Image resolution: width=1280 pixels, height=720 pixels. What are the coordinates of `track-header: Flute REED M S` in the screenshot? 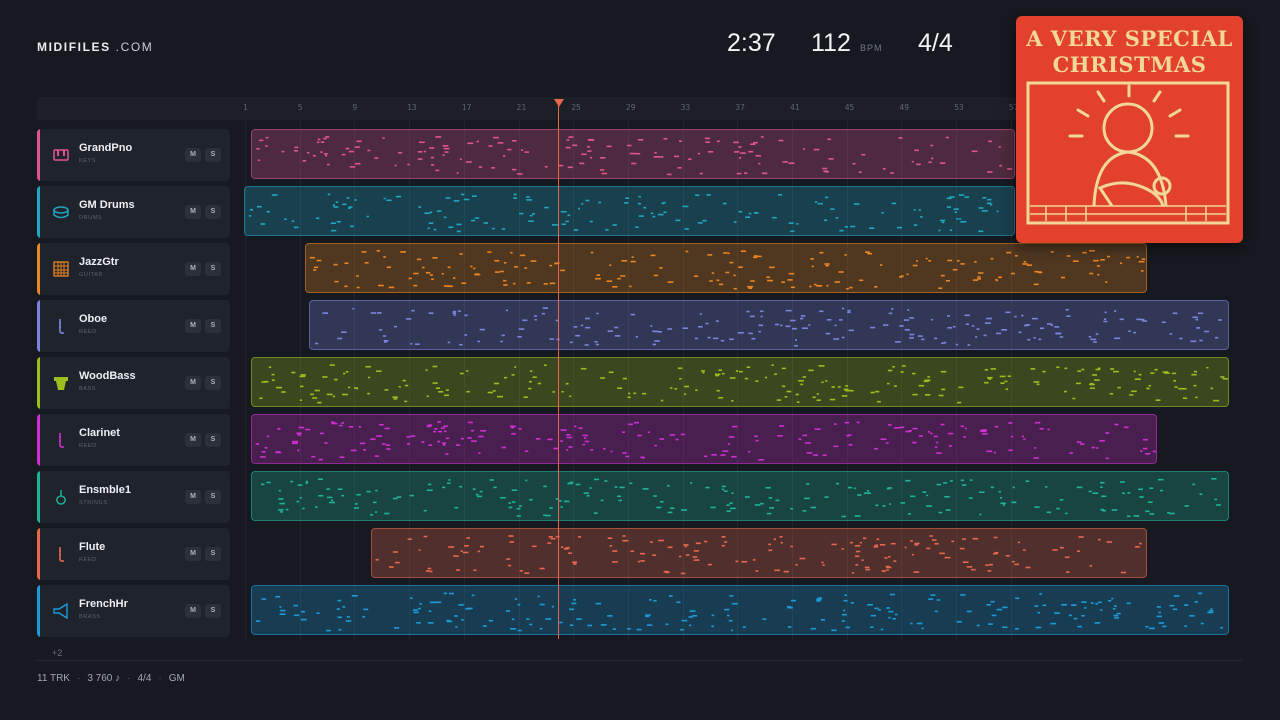 It's located at (133, 554).